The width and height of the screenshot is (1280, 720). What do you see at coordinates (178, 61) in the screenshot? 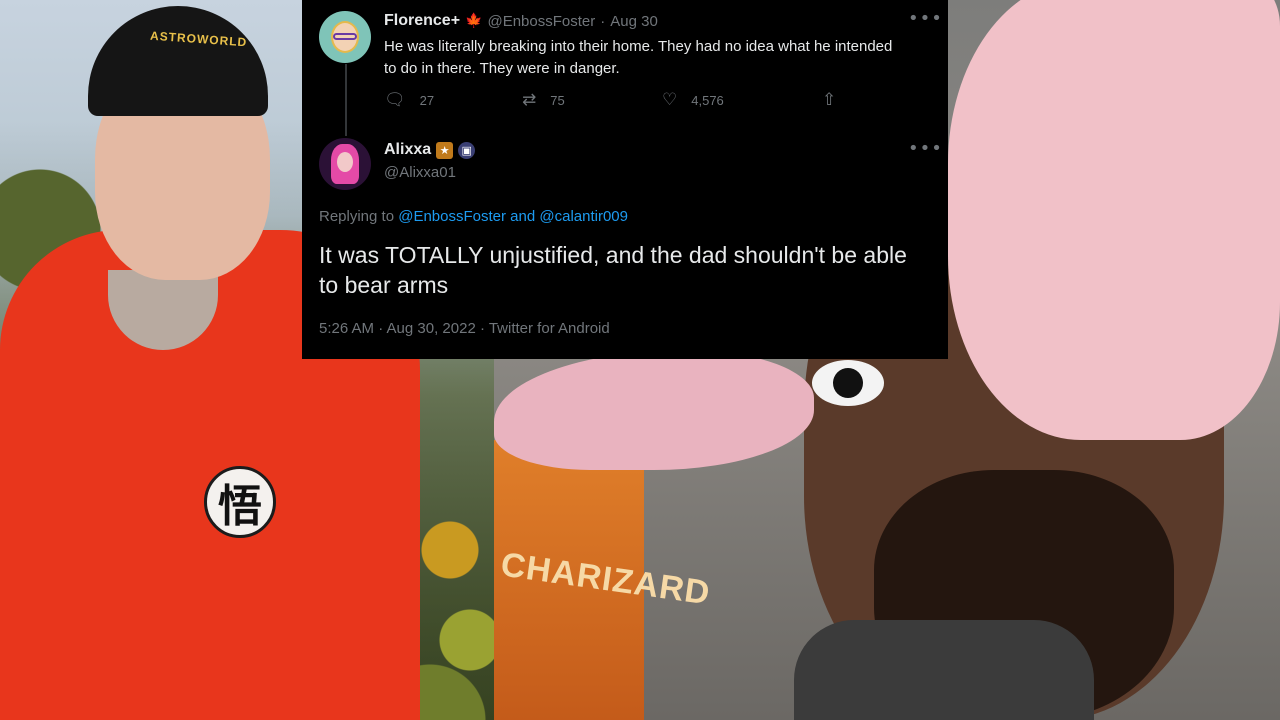
I see `black-cap` at bounding box center [178, 61].